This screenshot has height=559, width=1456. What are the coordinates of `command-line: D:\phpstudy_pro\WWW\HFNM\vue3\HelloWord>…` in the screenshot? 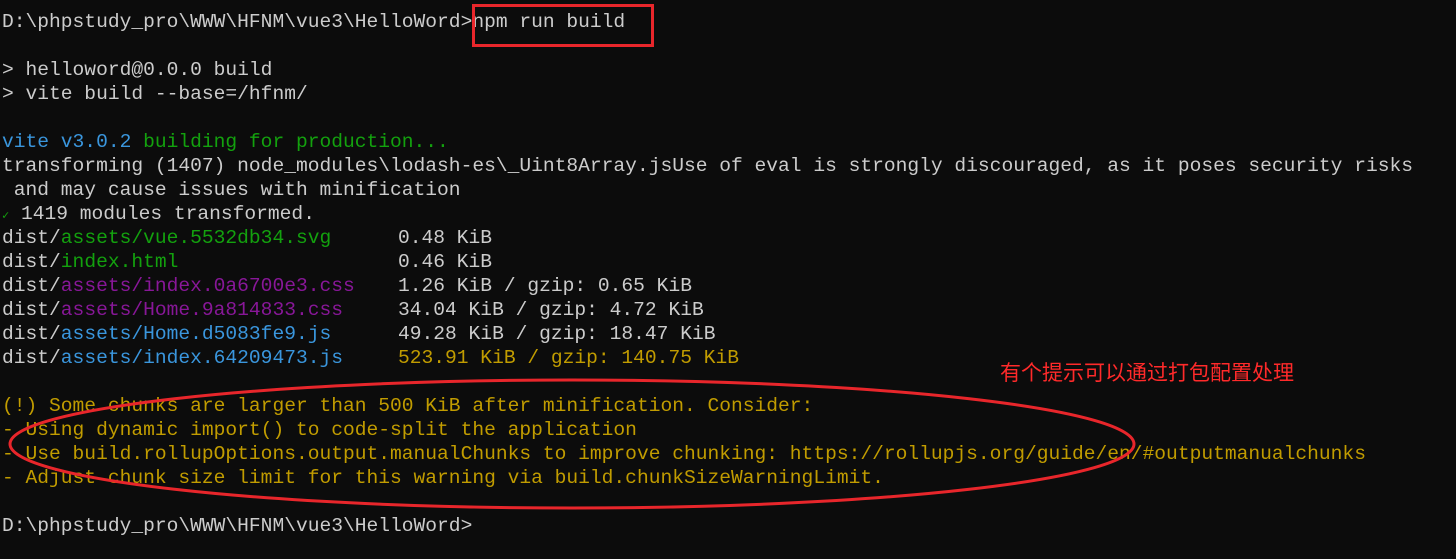 It's located at (707, 22).